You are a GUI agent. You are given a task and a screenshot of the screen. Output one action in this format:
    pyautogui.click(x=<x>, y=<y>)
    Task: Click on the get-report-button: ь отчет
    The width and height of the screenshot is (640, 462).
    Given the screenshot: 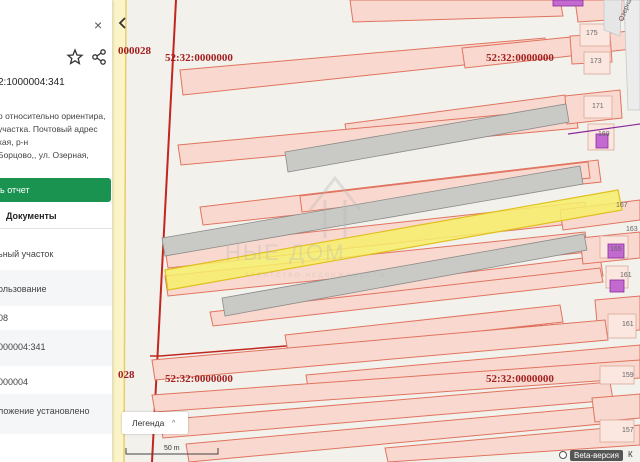 What is the action you would take?
    pyautogui.click(x=55, y=190)
    